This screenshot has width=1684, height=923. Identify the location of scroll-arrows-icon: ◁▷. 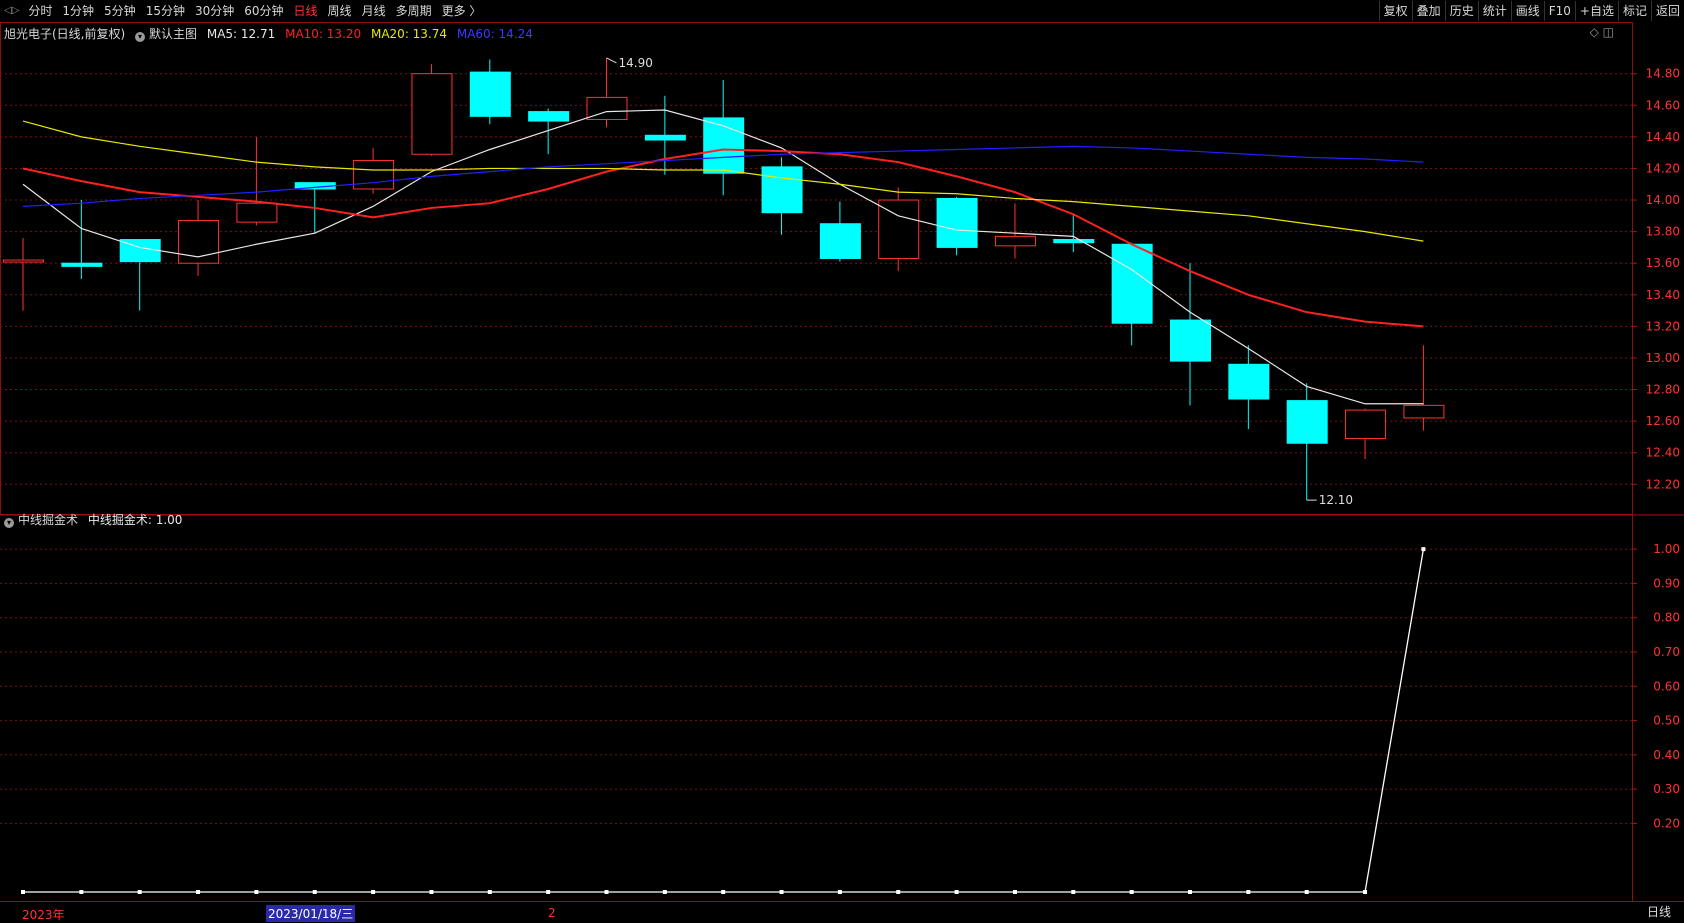
(11, 11).